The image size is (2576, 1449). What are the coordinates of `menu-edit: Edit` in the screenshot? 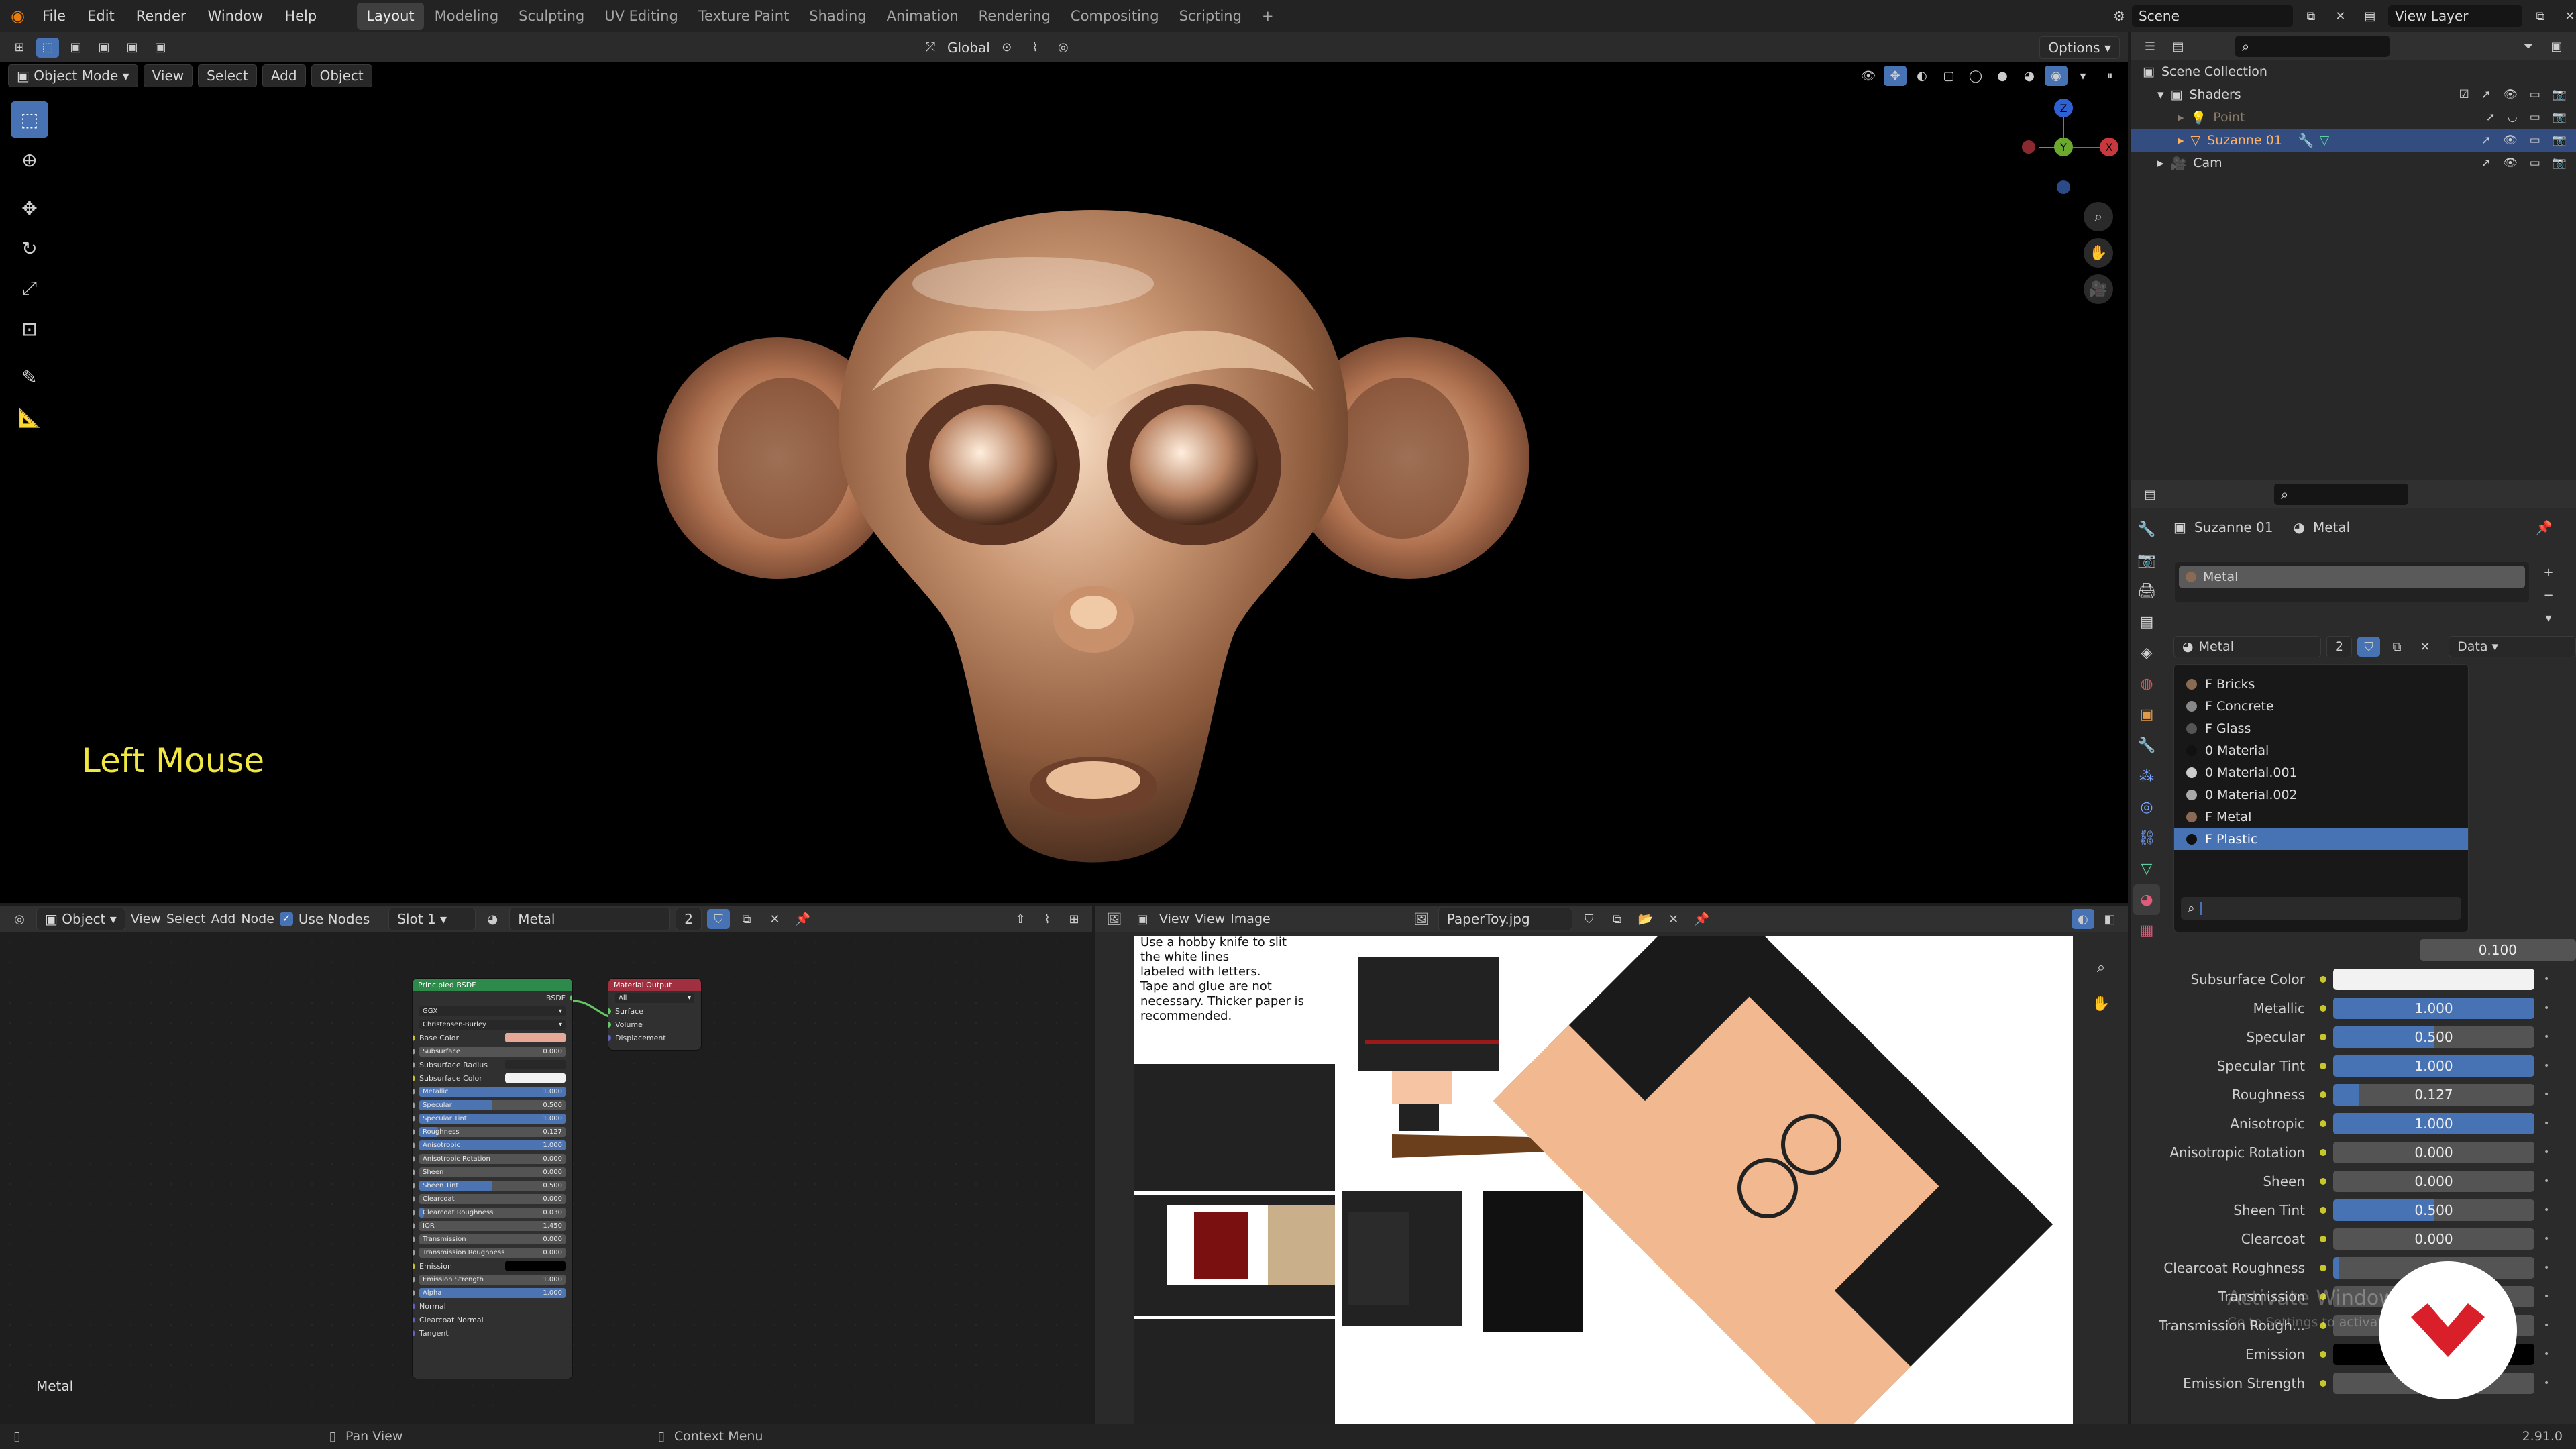 It's located at (101, 16).